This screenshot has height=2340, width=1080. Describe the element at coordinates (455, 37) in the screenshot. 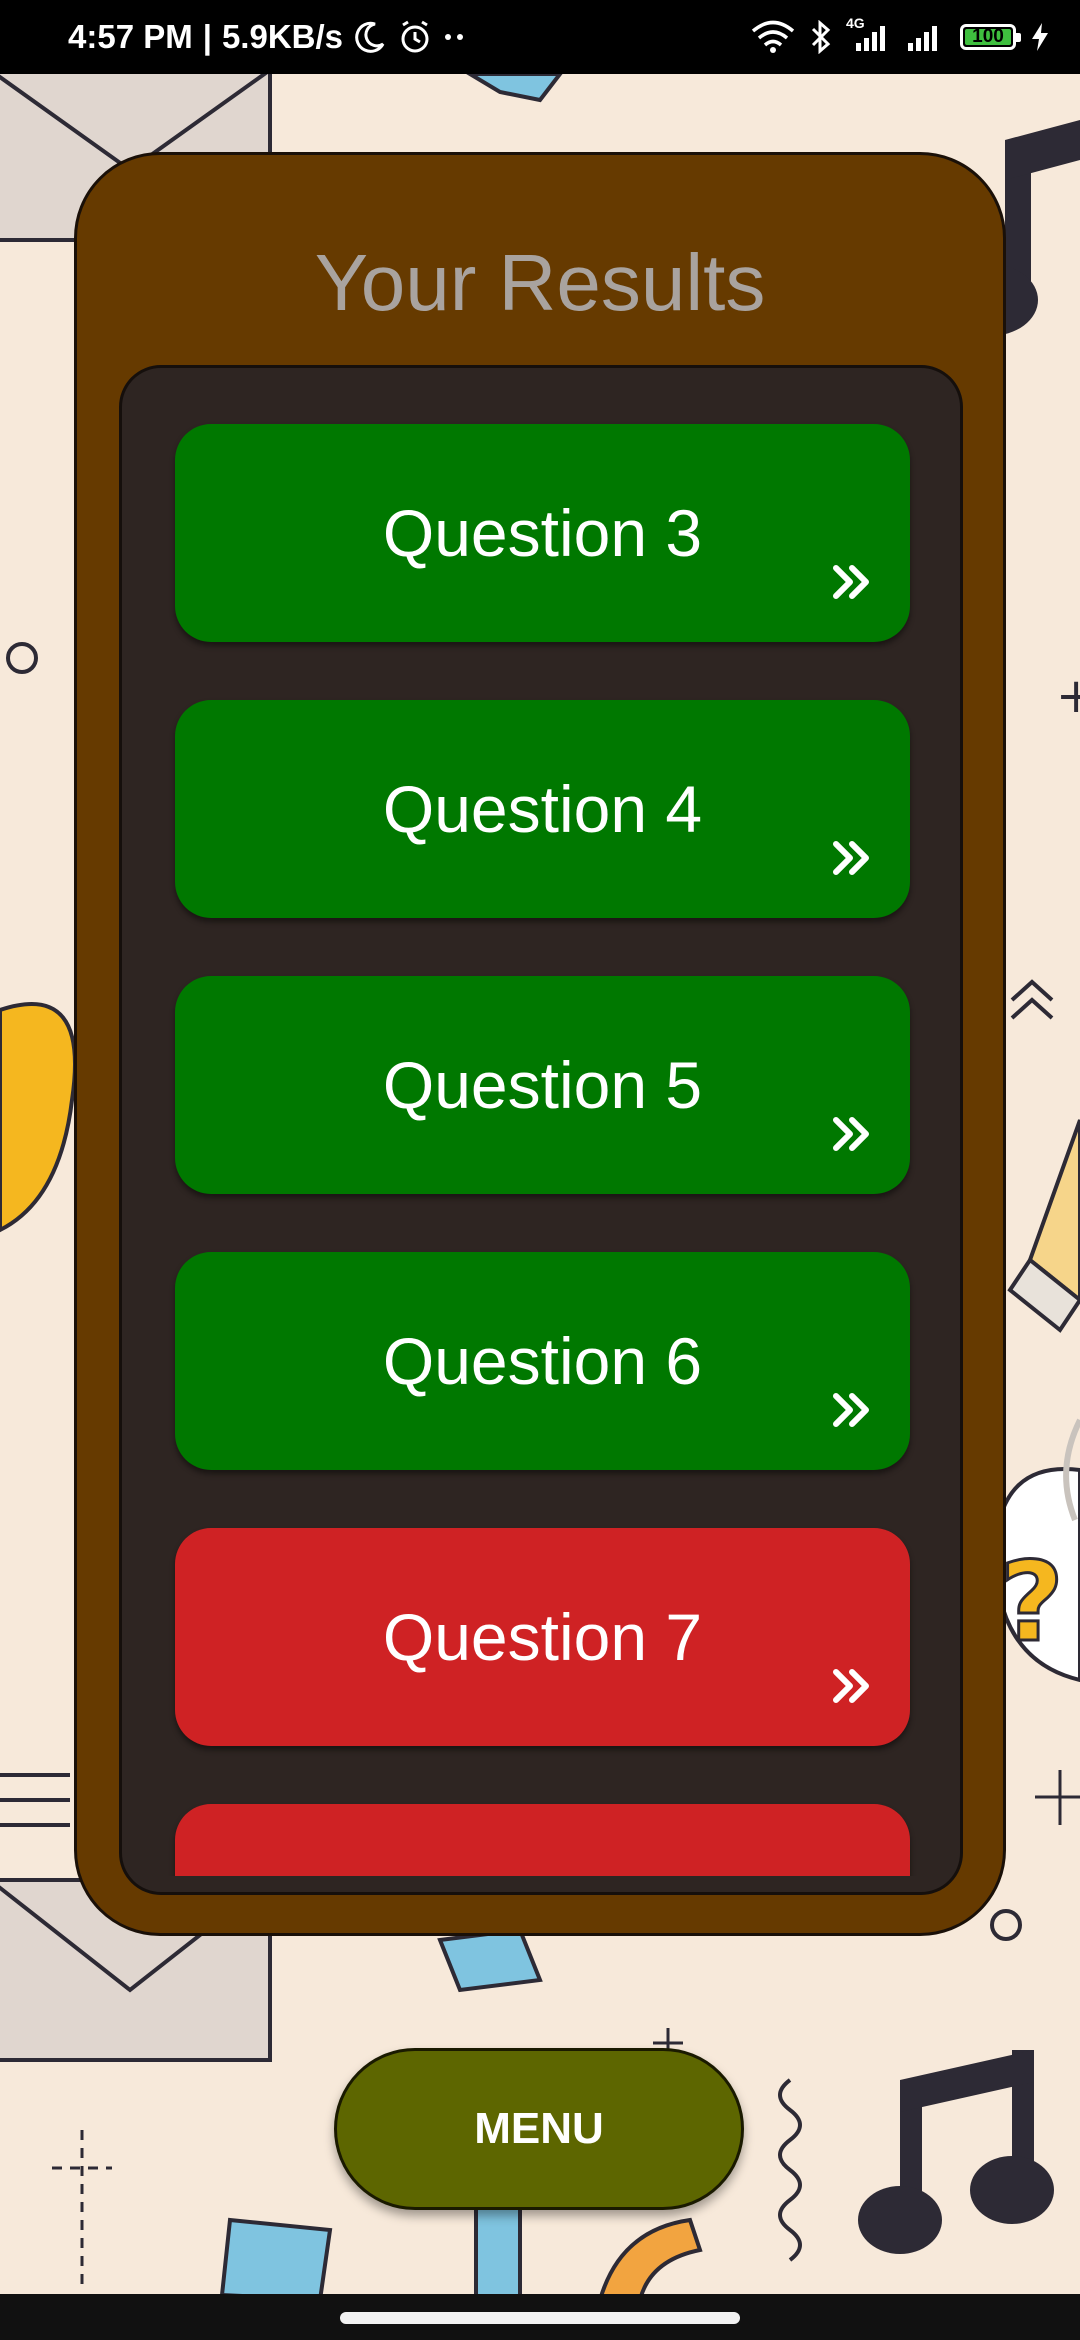

I see `more-dots-icon` at that location.